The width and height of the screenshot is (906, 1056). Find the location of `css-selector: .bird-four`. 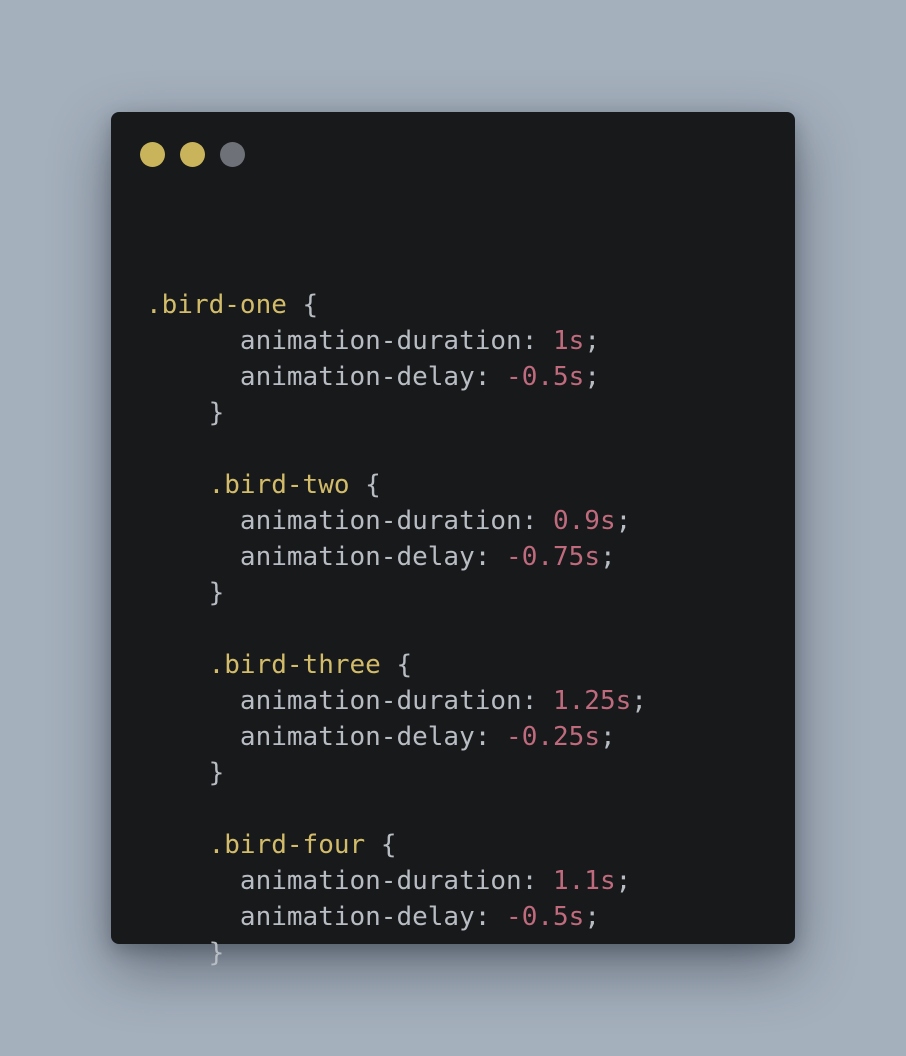

css-selector: .bird-four is located at coordinates (287, 845).